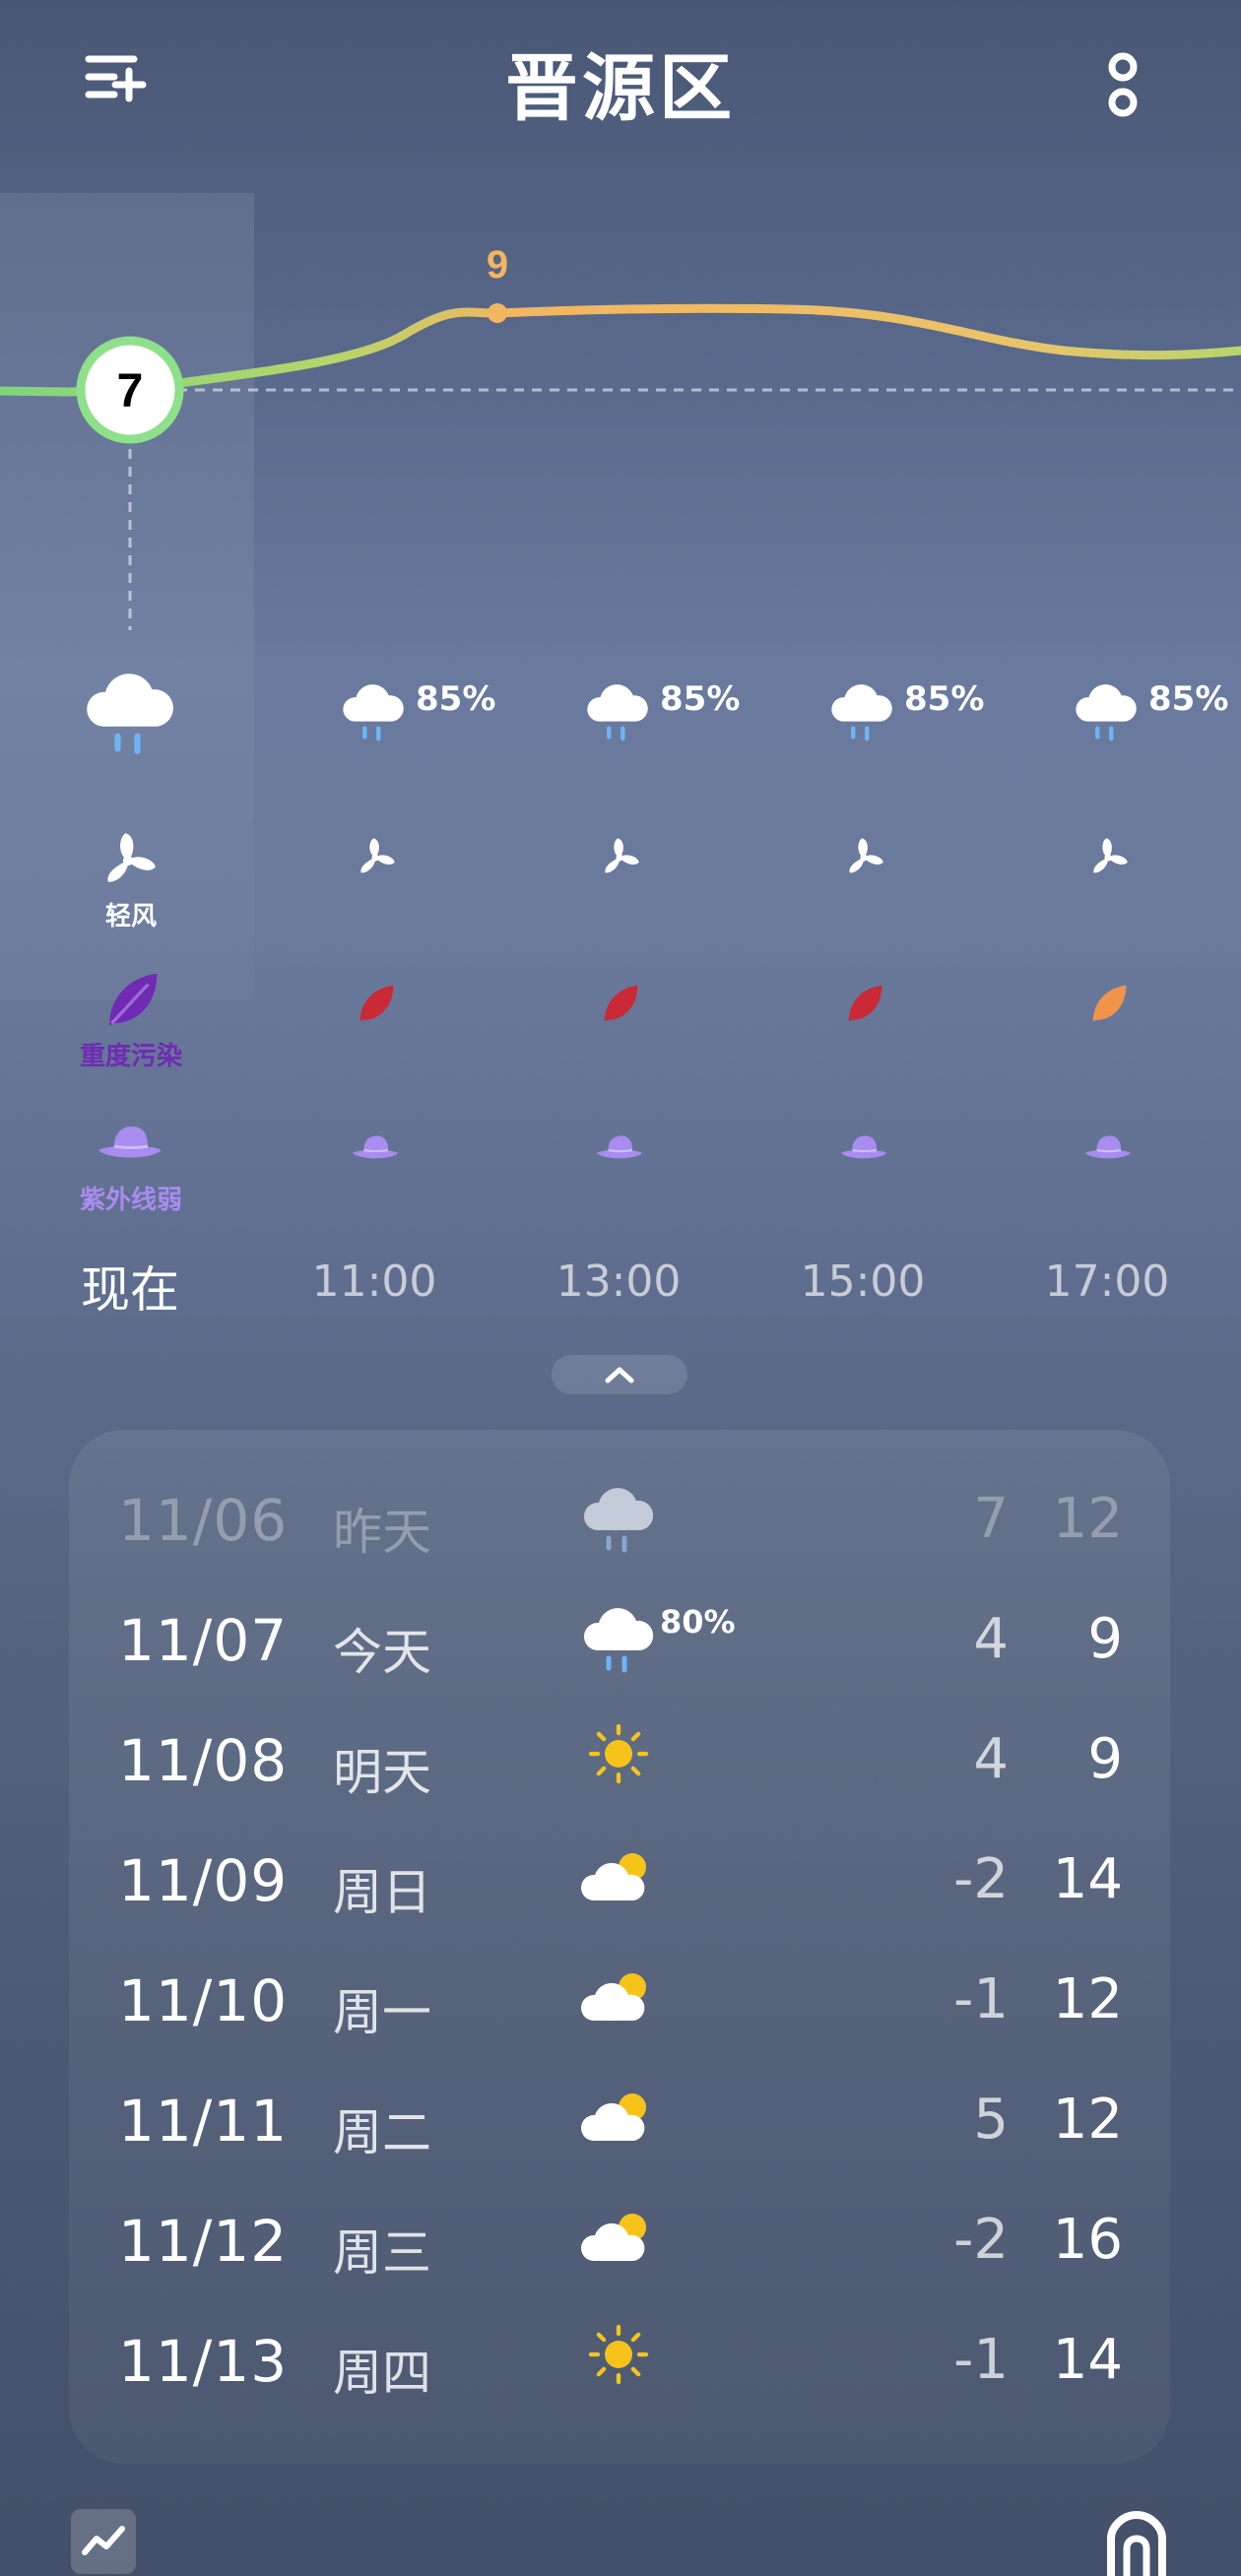  I want to click on daily-precip: 80%, so click(698, 1622).